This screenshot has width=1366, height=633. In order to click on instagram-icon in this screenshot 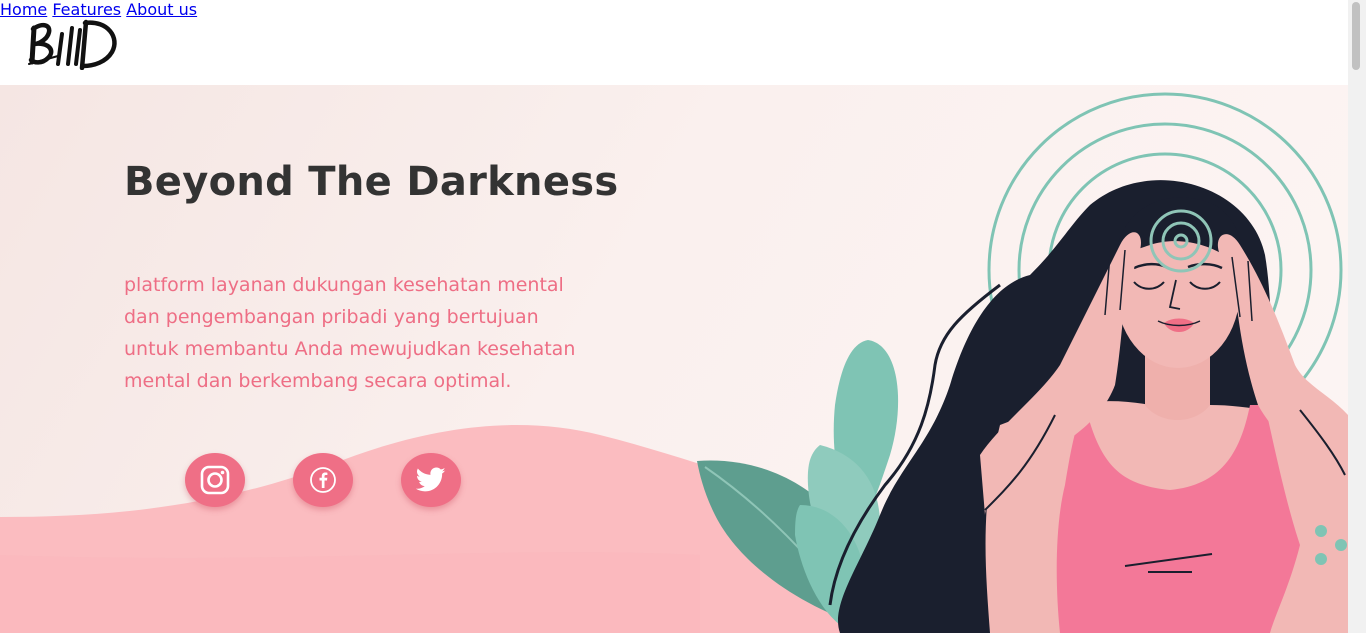, I will do `click(215, 480)`.